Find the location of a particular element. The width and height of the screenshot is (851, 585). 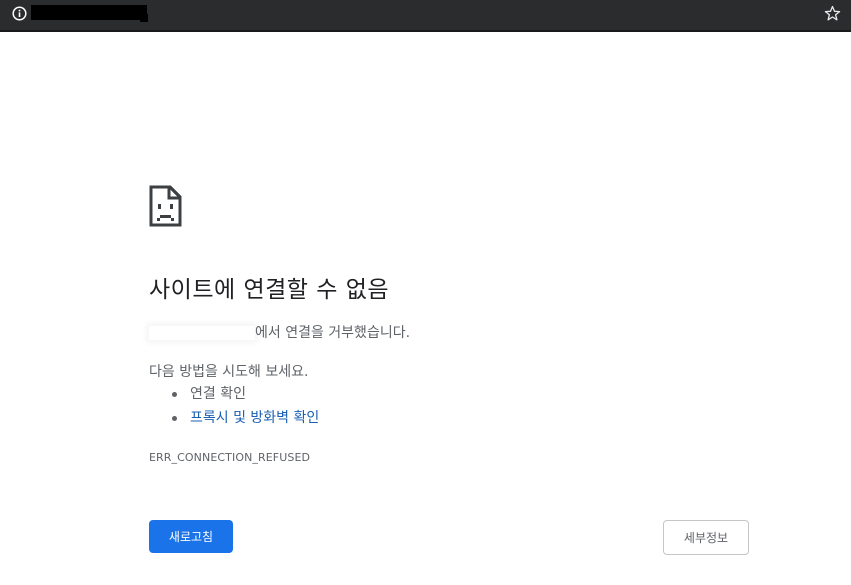

info-icon is located at coordinates (19, 13).